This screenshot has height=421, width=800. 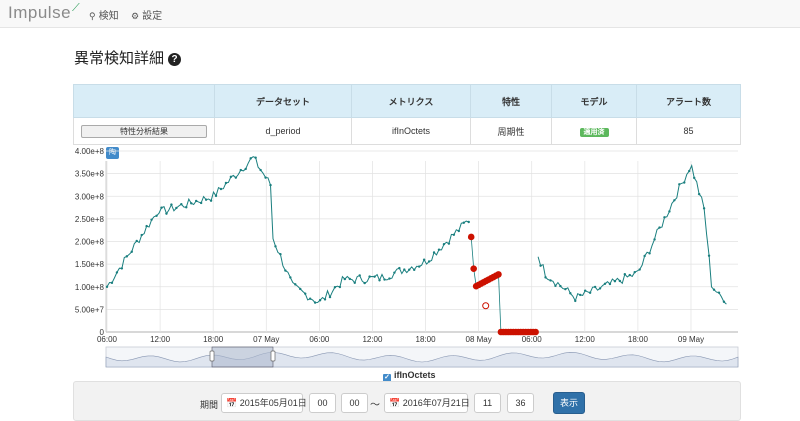 I want to click on period-label: 期間, so click(x=209, y=405).